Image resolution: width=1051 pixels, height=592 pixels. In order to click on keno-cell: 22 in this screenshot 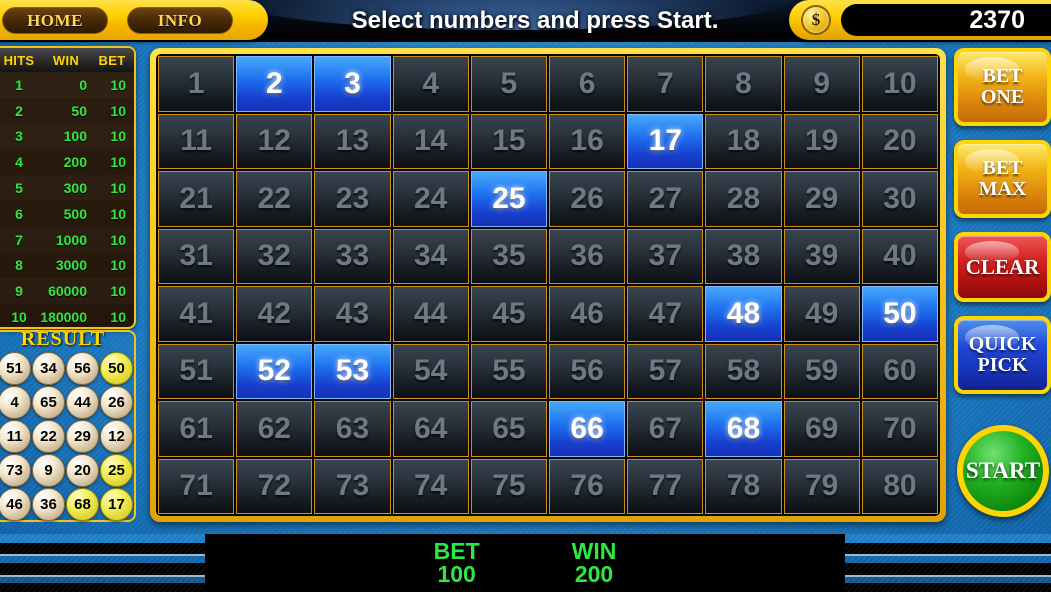, I will do `click(274, 199)`.